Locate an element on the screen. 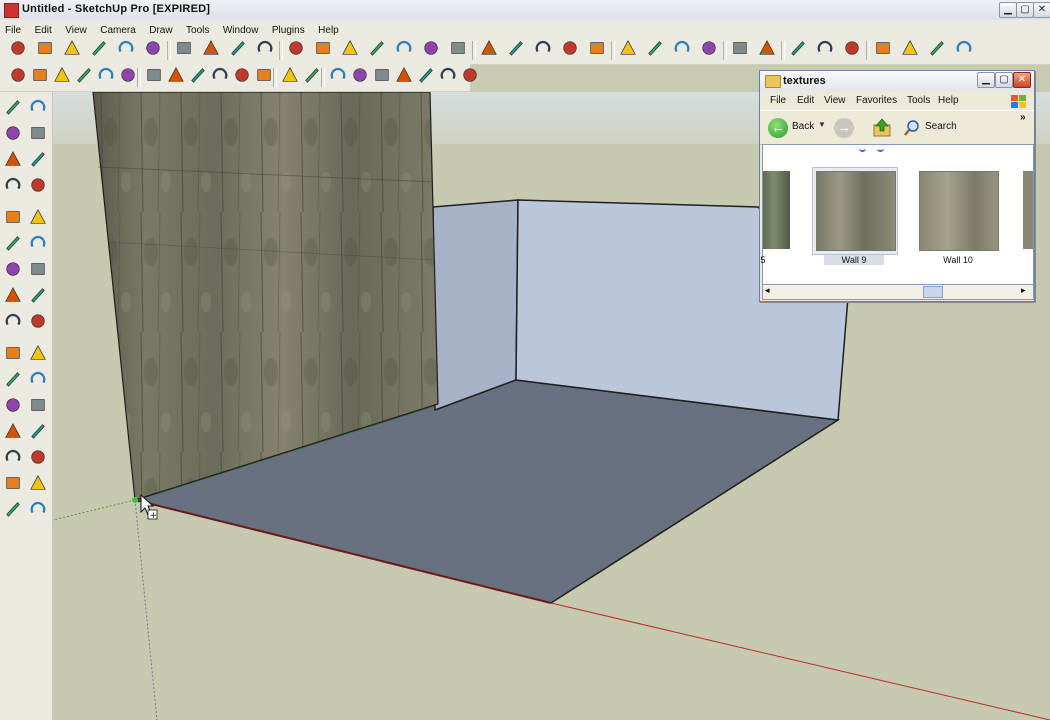 Image resolution: width=1050 pixels, height=720 pixels. follow-me-tool-button is located at coordinates (38, 271).